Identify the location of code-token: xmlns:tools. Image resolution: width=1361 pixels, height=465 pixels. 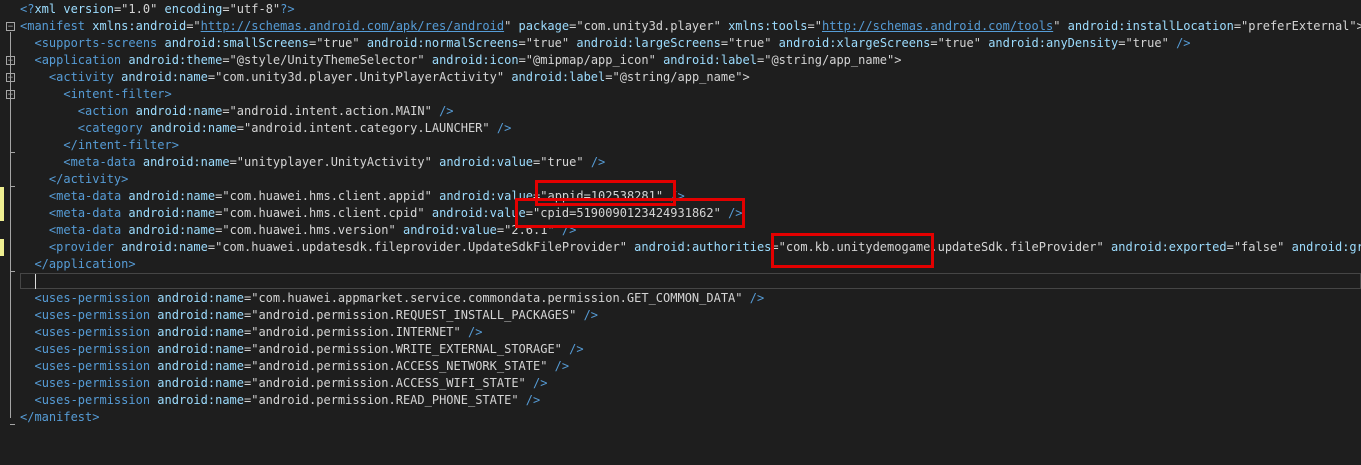
(768, 26).